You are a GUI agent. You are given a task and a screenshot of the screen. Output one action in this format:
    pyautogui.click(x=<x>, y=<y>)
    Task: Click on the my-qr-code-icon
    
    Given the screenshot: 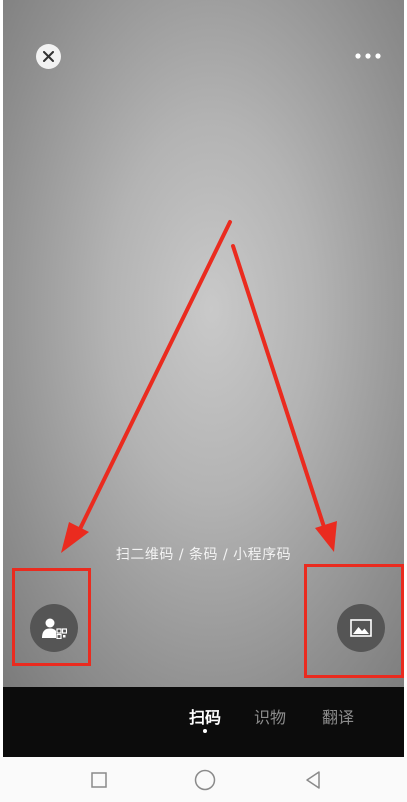 What is the action you would take?
    pyautogui.click(x=54, y=628)
    